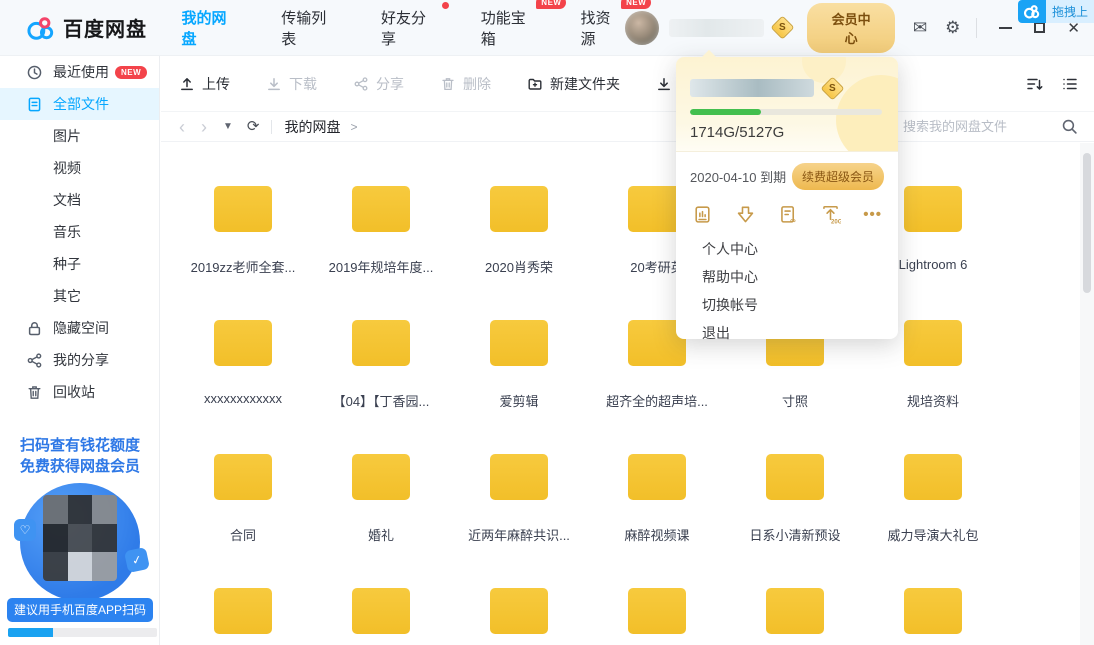 The height and width of the screenshot is (645, 1094). Describe the element at coordinates (243, 398) in the screenshot. I see `folder-label: xxxxxxxxxxxx` at that location.